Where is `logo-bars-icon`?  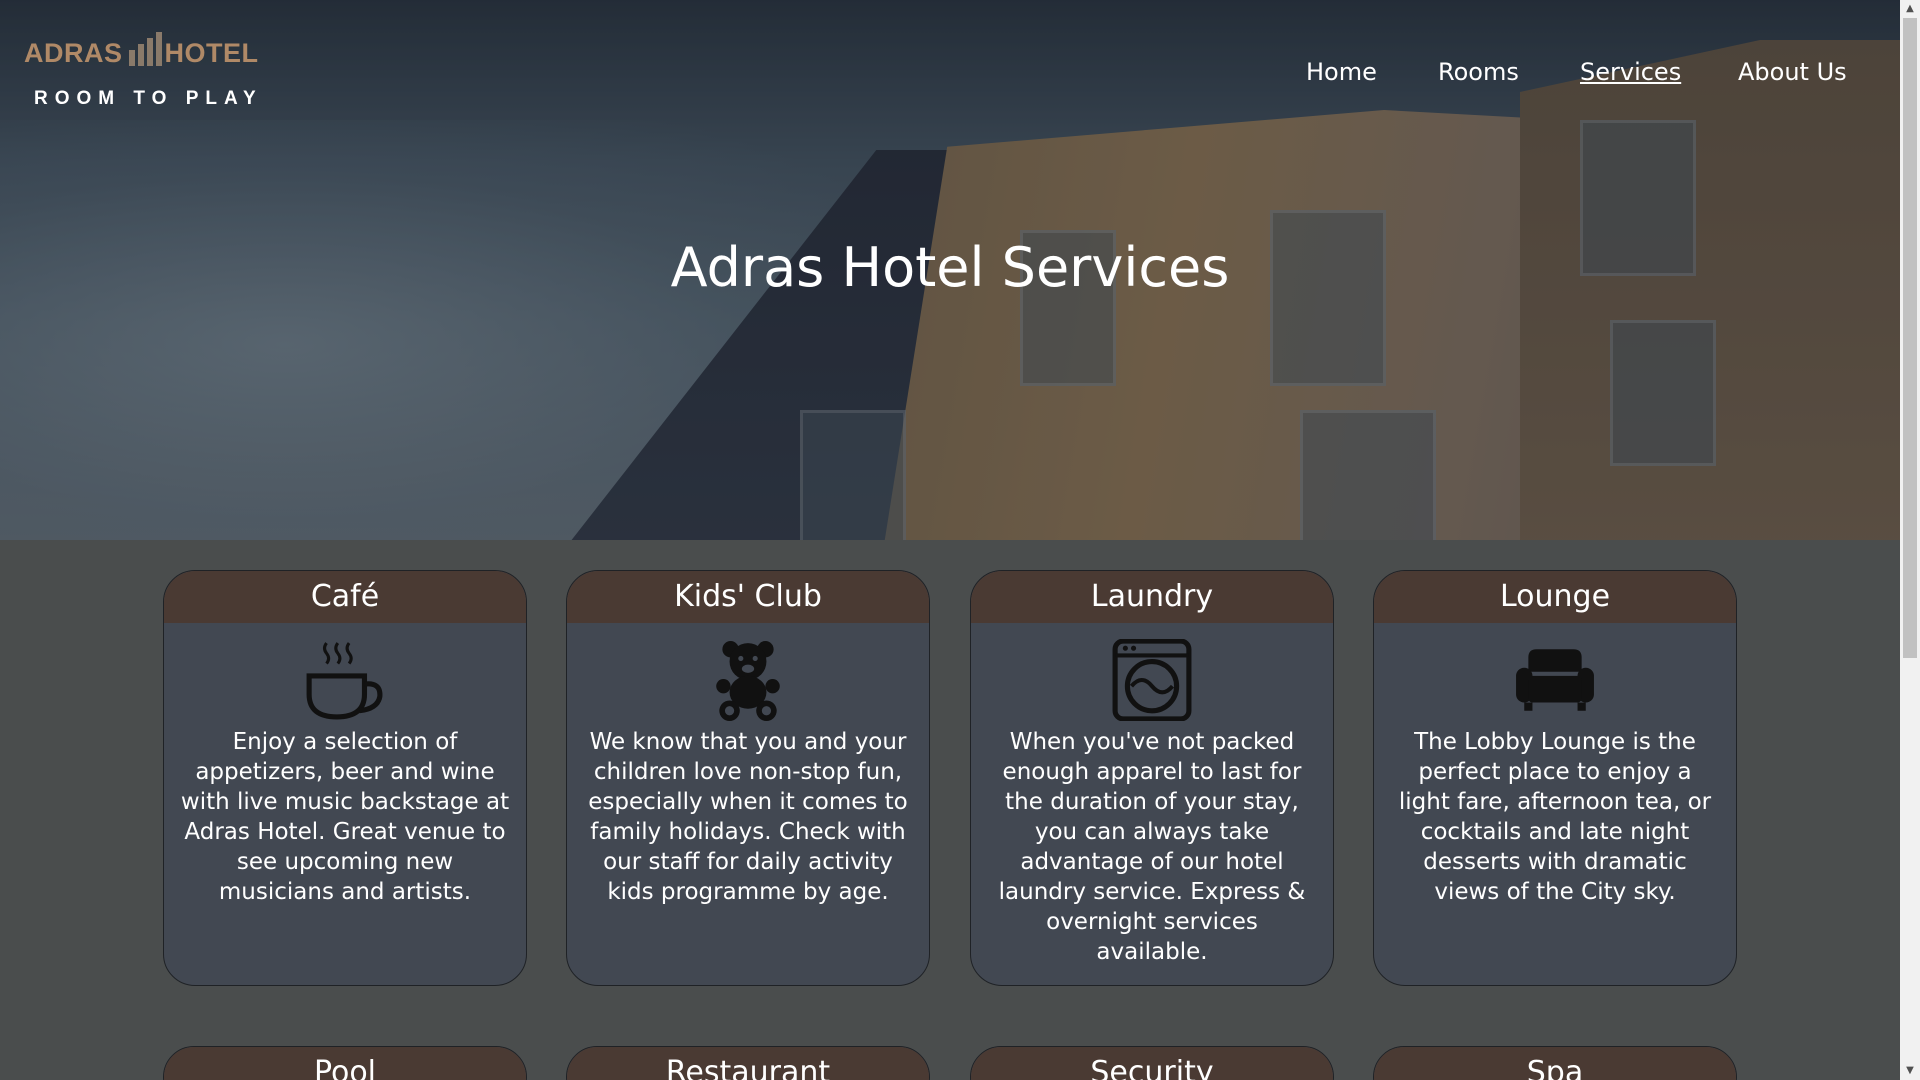 logo-bars-icon is located at coordinates (144, 49).